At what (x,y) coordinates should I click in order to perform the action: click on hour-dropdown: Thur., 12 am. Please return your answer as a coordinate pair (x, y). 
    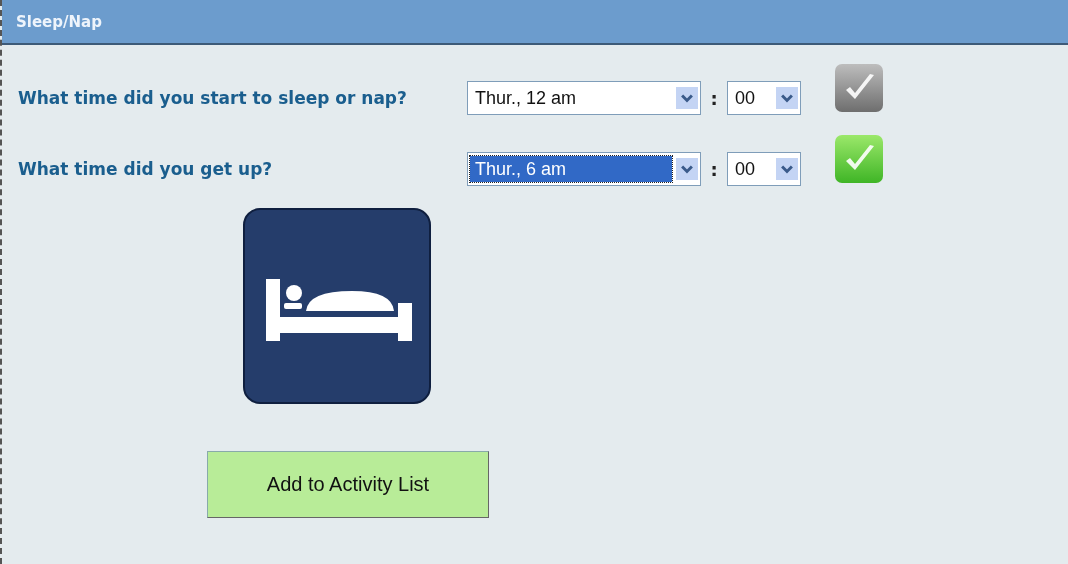
    Looking at the image, I should click on (584, 98).